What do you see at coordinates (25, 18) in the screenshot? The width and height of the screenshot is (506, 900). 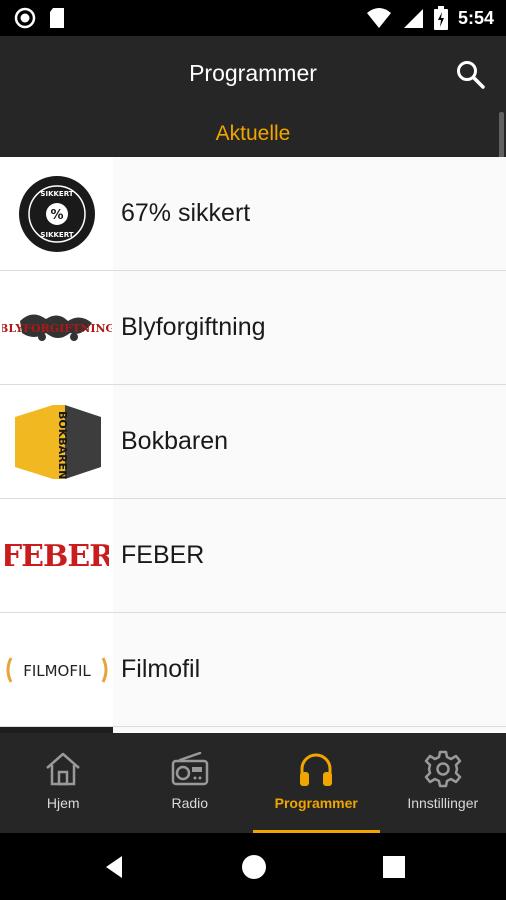 I see `record-icon` at bounding box center [25, 18].